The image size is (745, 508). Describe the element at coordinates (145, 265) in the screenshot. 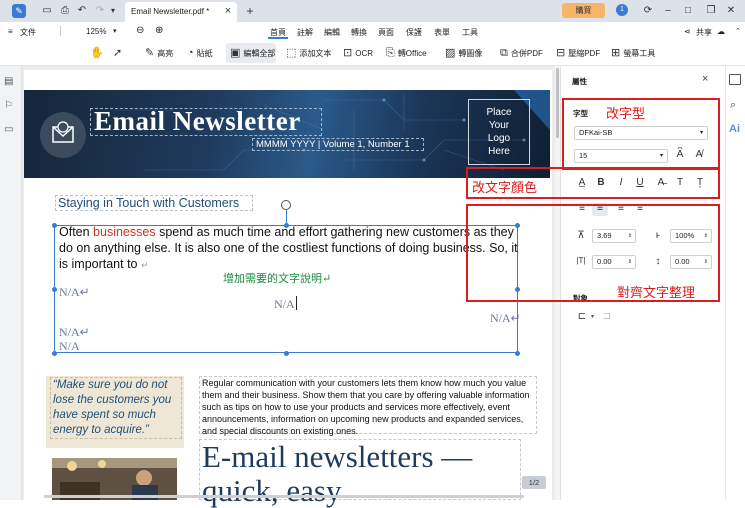

I see `paragraph-mark: ↵` at that location.